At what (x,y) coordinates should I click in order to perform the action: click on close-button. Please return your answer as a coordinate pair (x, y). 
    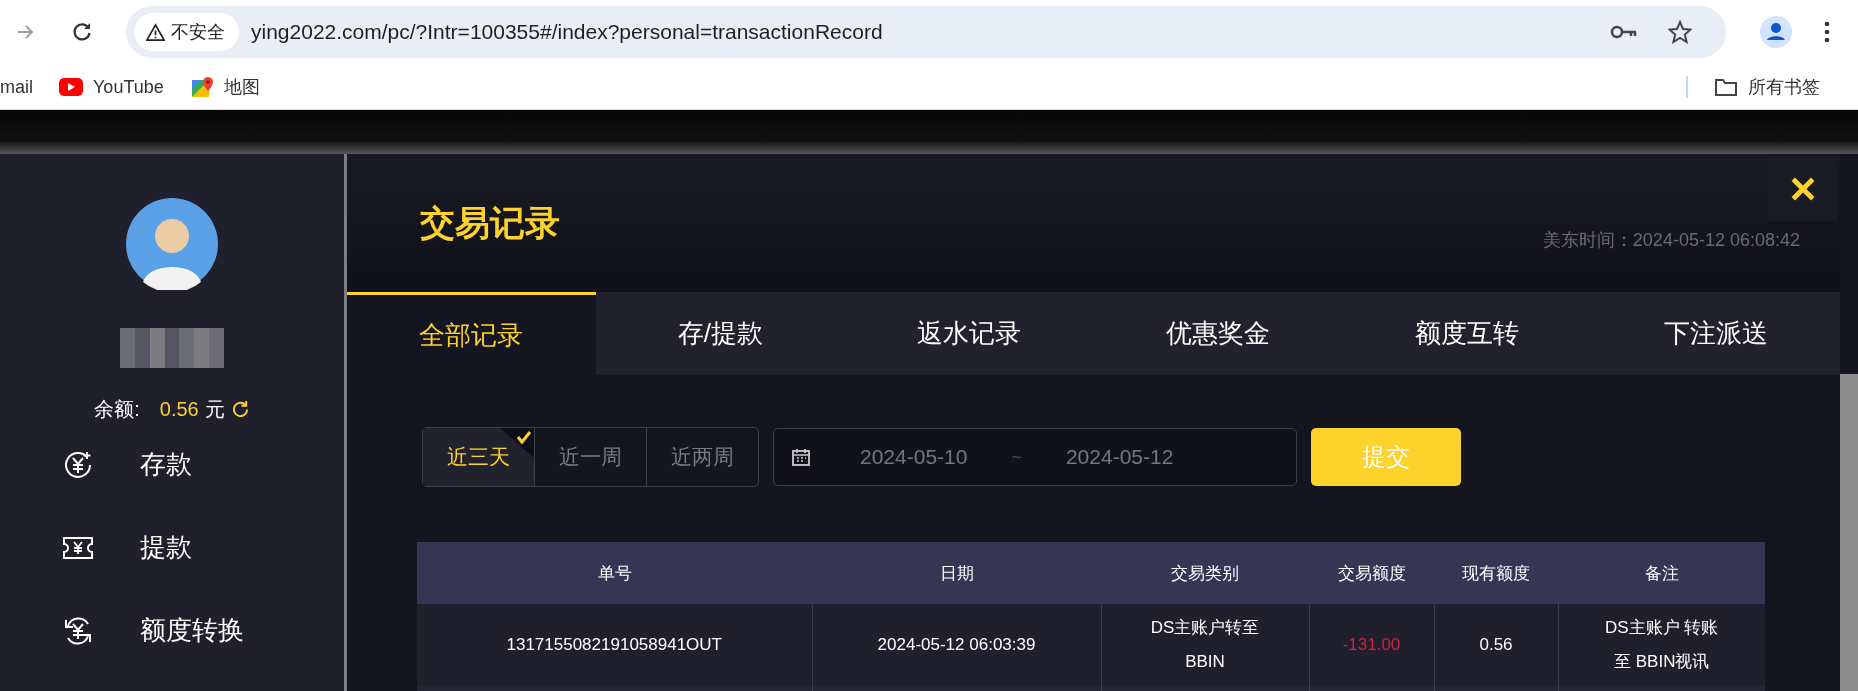
    Looking at the image, I should click on (1803, 188).